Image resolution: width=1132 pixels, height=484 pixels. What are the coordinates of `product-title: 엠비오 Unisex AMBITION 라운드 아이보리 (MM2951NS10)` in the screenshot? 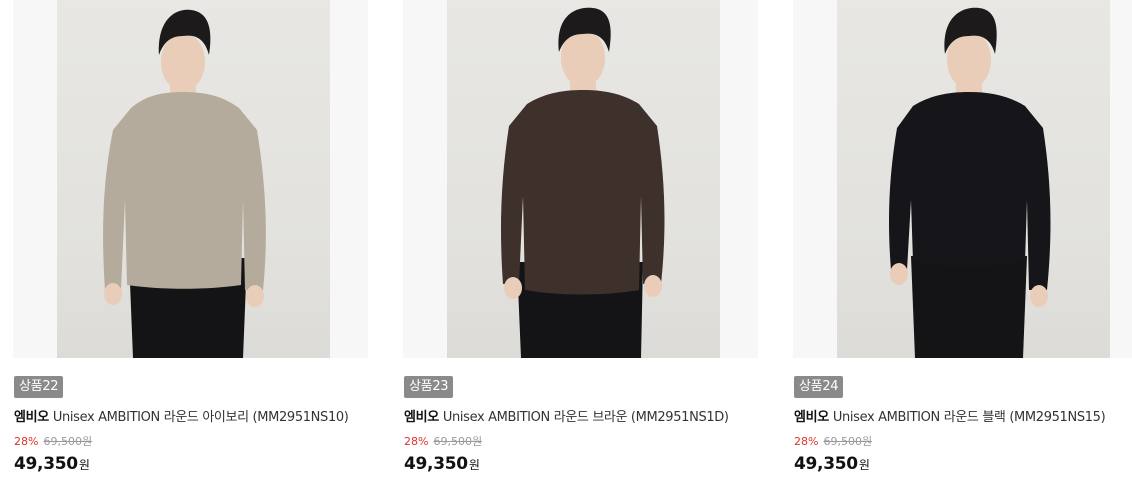 It's located at (194, 418).